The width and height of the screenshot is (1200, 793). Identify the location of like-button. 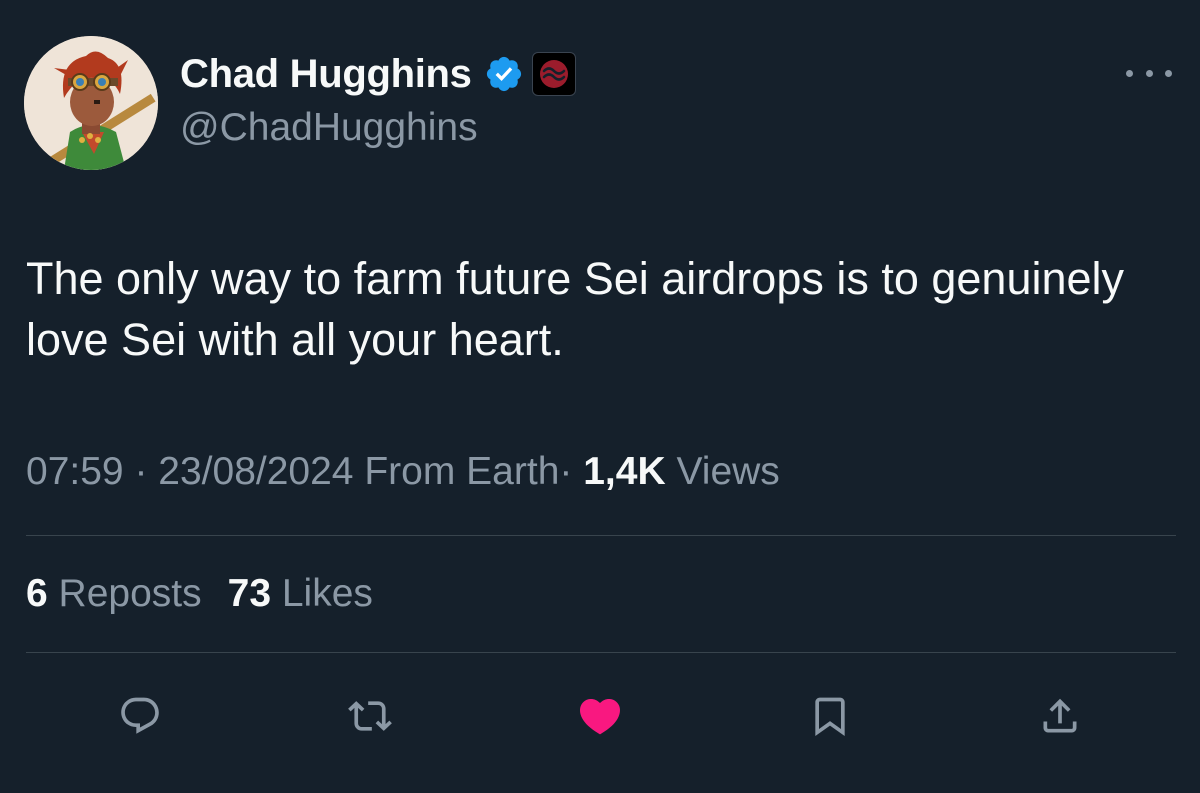
(600, 716).